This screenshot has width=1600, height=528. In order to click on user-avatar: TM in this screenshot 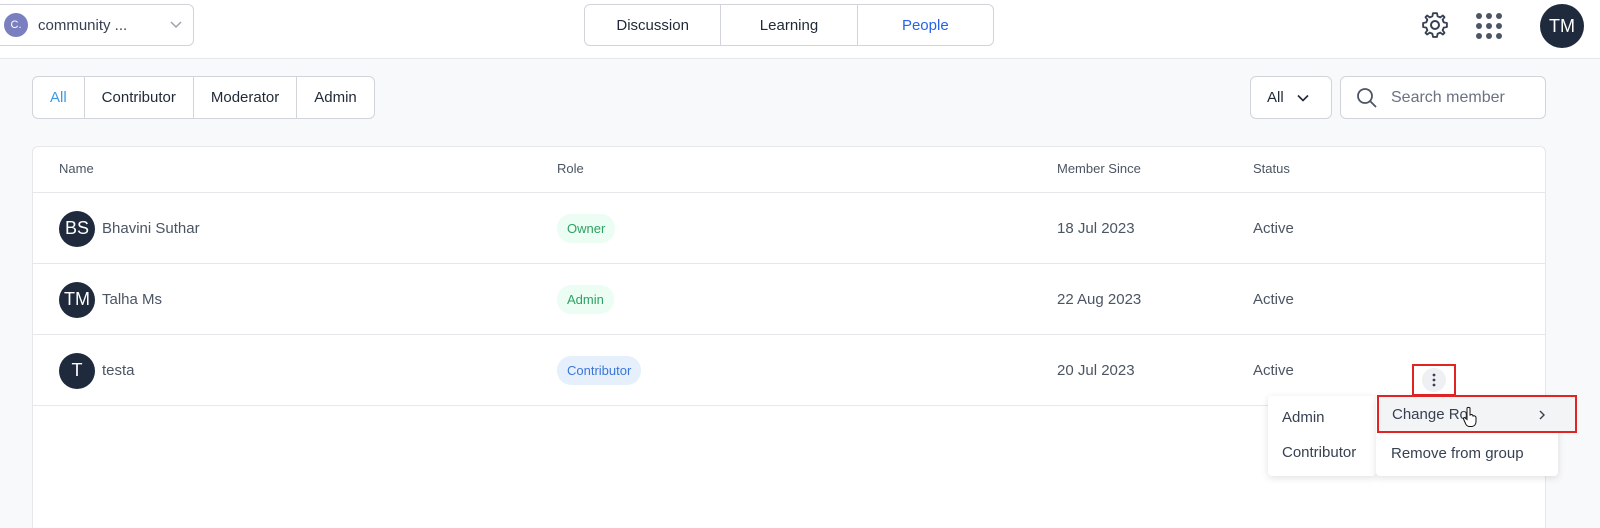, I will do `click(1562, 26)`.